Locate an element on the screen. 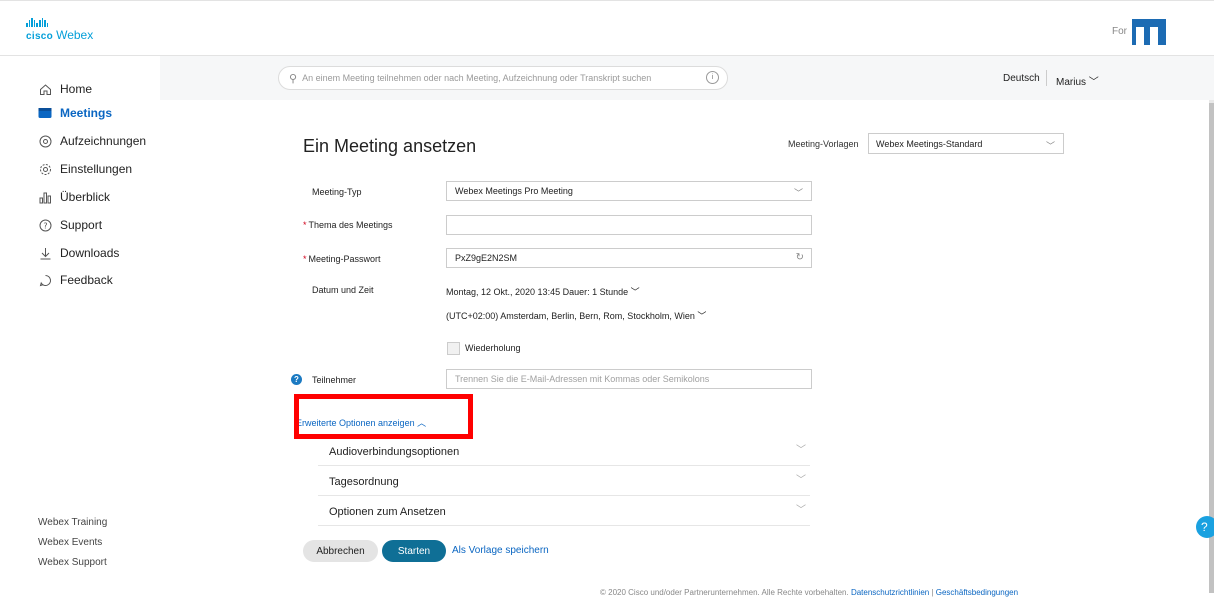  templates-value: Webex Meetings-Standard is located at coordinates (929, 143).